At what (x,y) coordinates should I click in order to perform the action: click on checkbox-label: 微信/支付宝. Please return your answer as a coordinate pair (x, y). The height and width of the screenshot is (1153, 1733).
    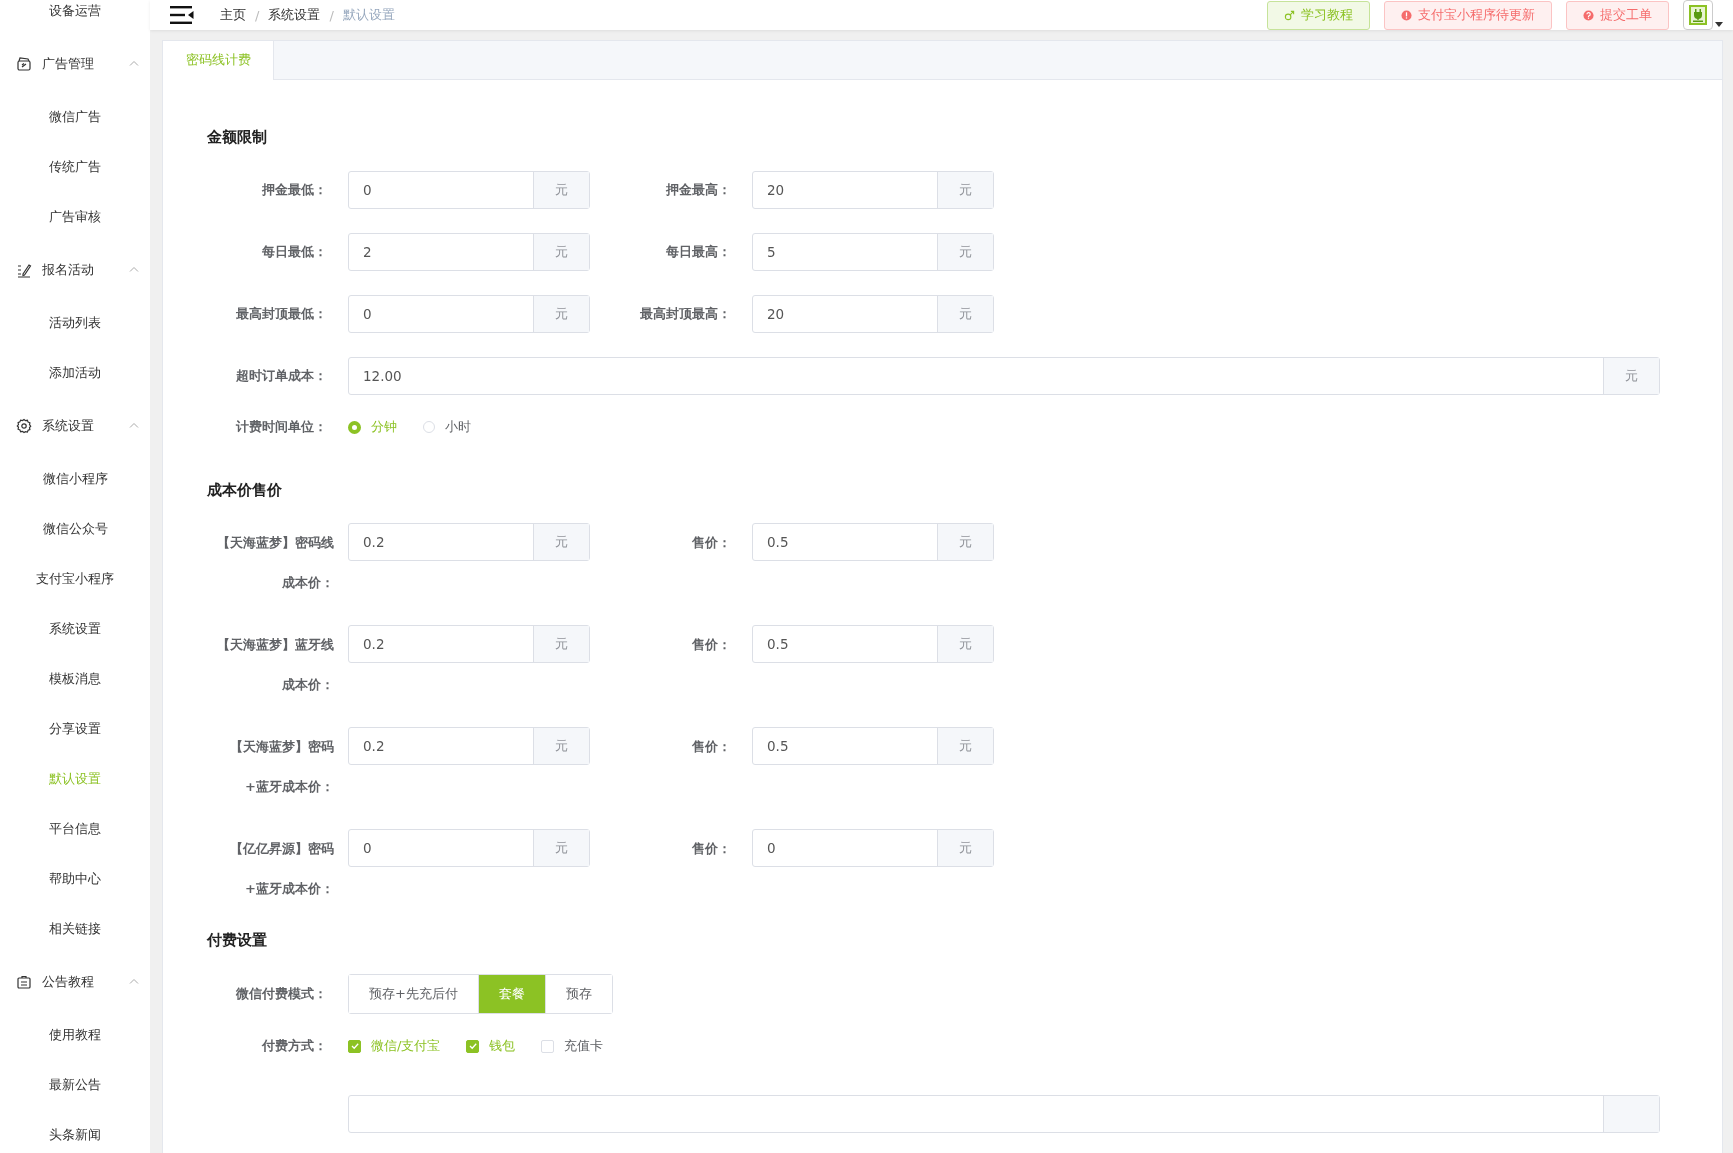
    Looking at the image, I should click on (406, 1046).